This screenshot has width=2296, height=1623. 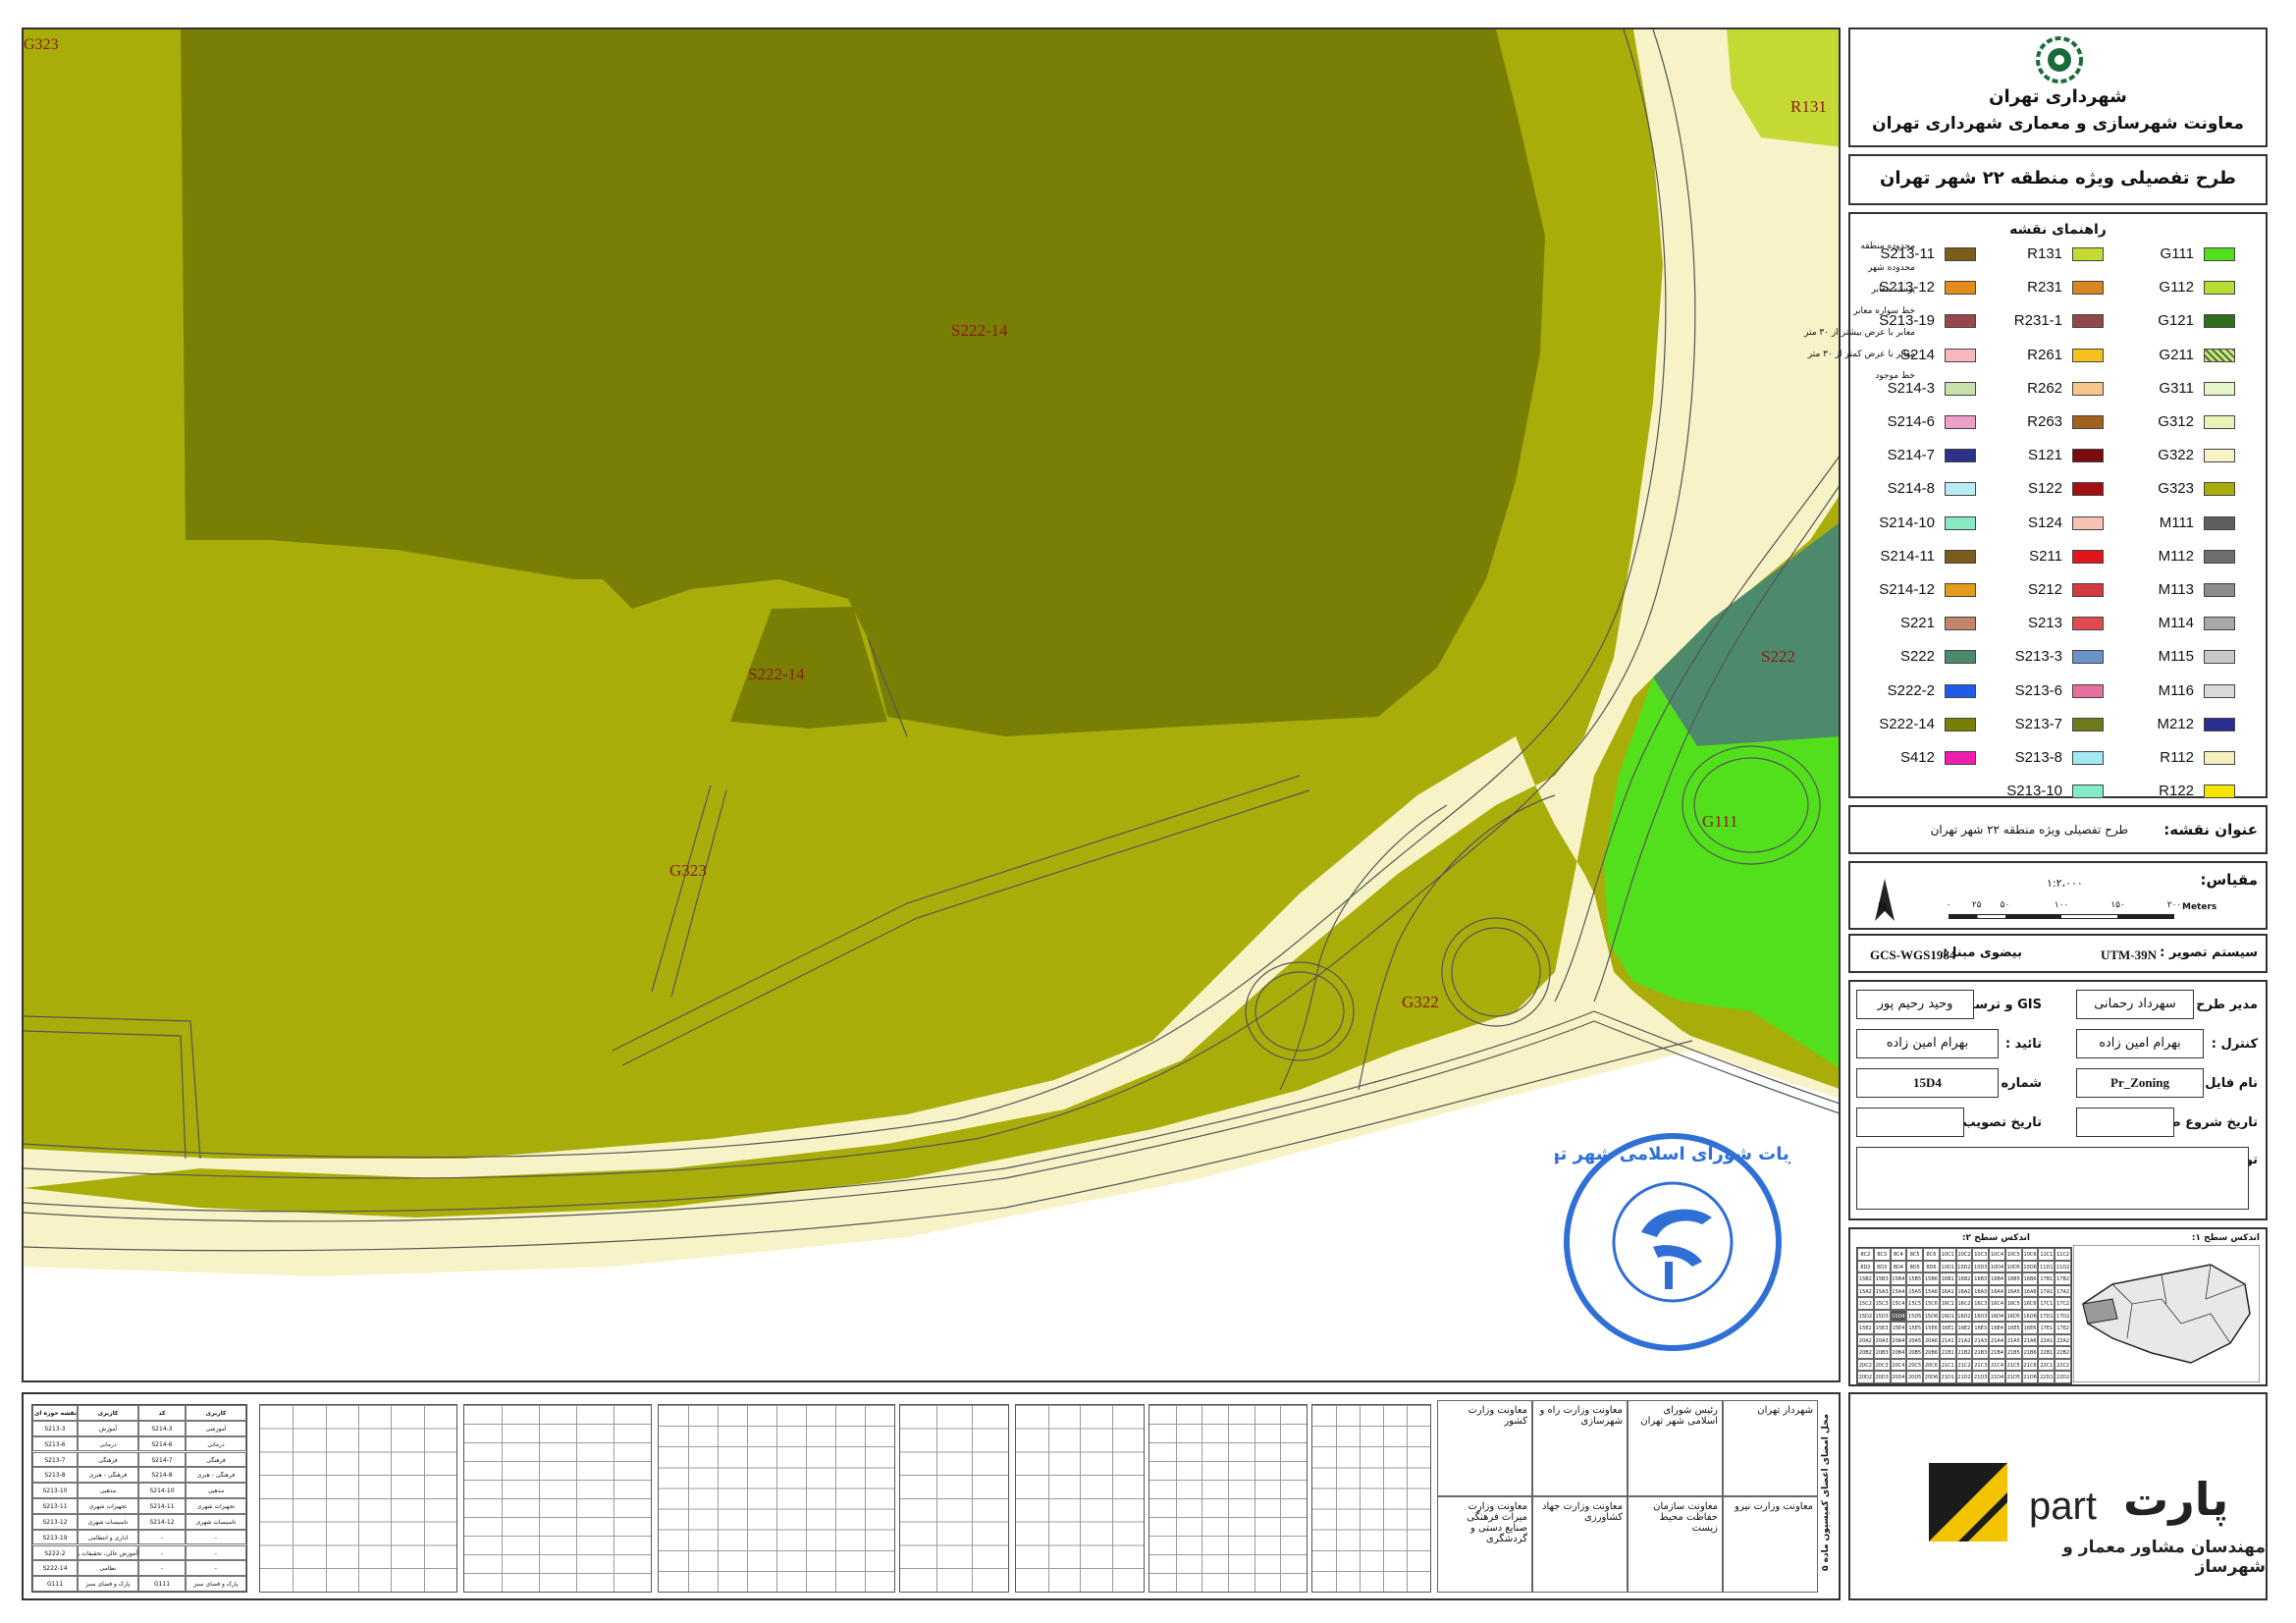 What do you see at coordinates (2140, 1083) in the screenshot?
I see `file-field: Pr_Zoning` at bounding box center [2140, 1083].